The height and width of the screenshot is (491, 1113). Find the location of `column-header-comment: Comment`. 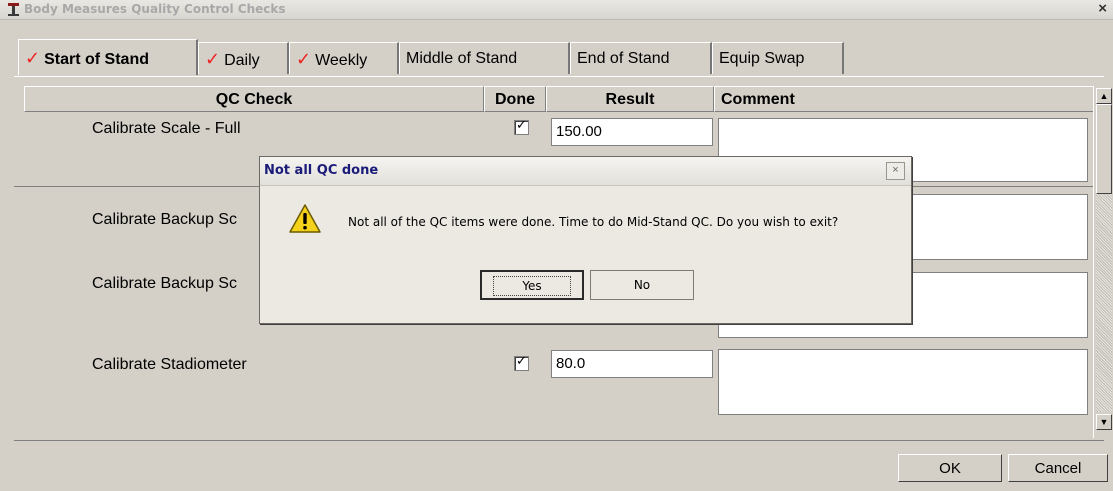

column-header-comment: Comment is located at coordinates (904, 99).